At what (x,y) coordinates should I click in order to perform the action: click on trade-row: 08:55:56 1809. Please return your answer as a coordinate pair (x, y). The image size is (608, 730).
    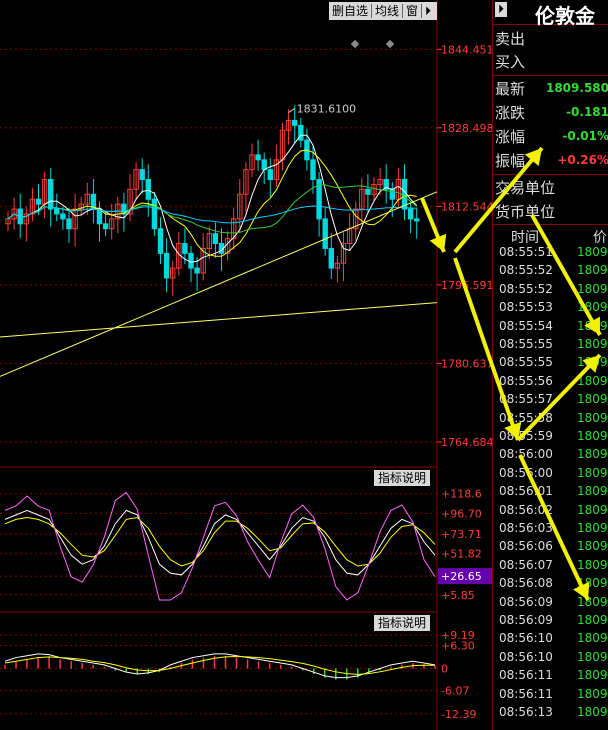
    Looking at the image, I should click on (550, 383).